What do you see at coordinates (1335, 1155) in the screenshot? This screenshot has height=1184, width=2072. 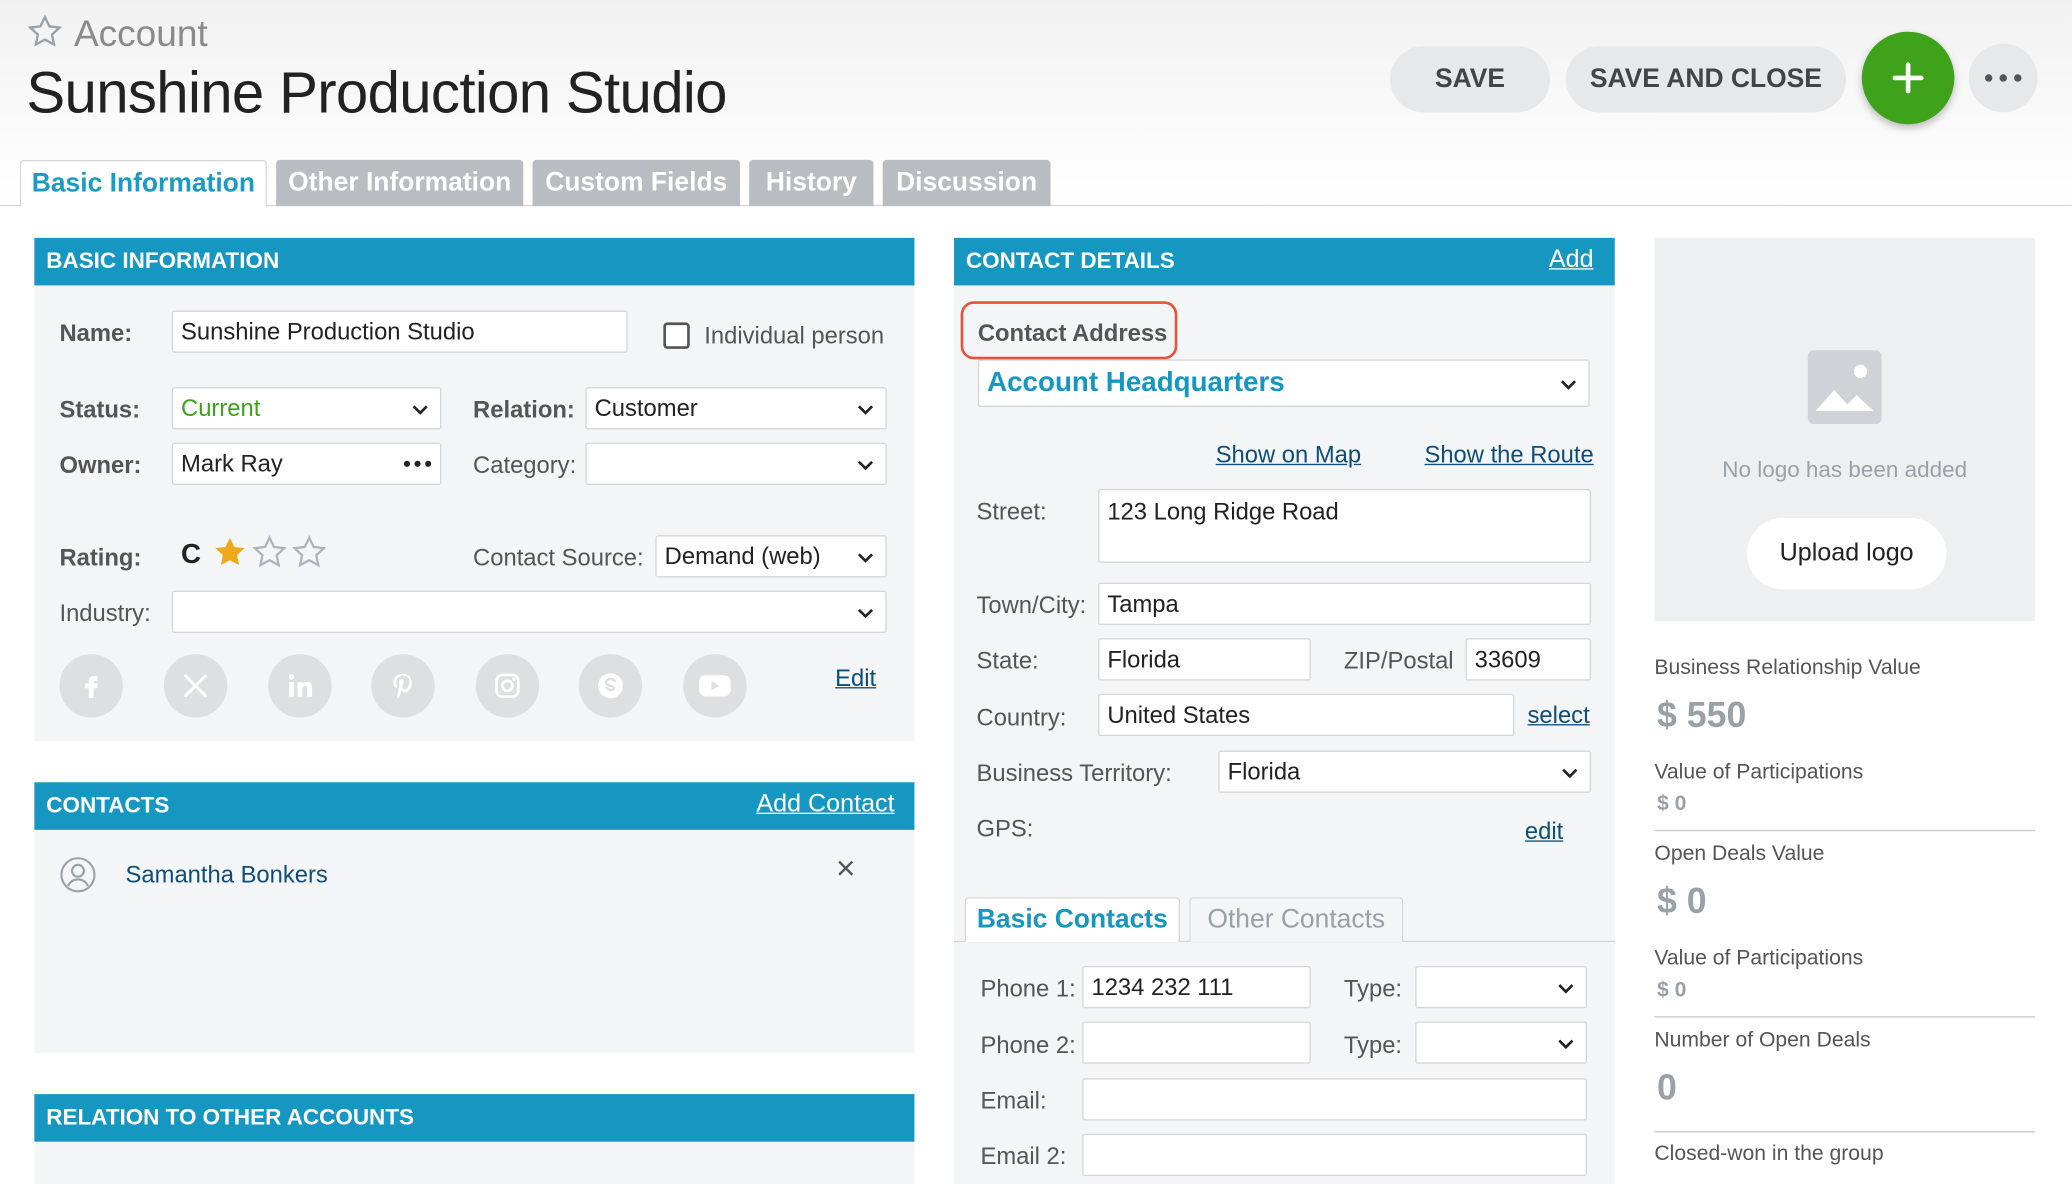 I see `email2-input` at bounding box center [1335, 1155].